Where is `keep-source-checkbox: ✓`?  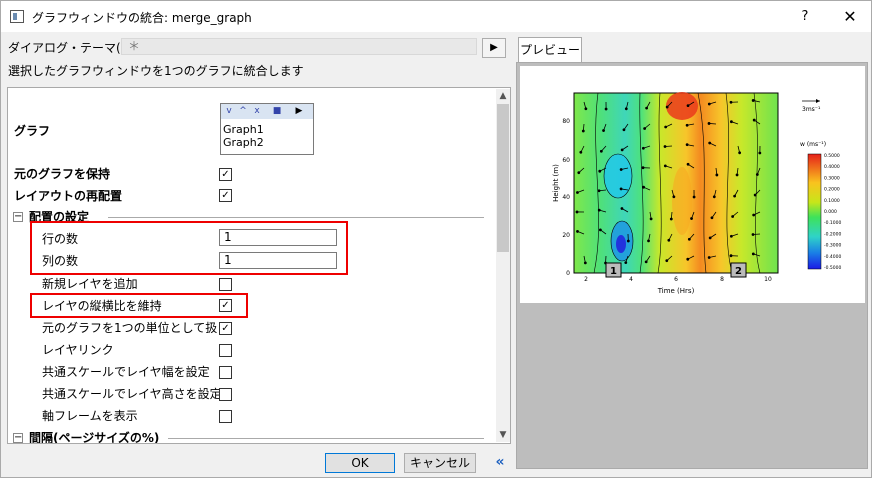
keep-source-checkbox: ✓ is located at coordinates (225, 174).